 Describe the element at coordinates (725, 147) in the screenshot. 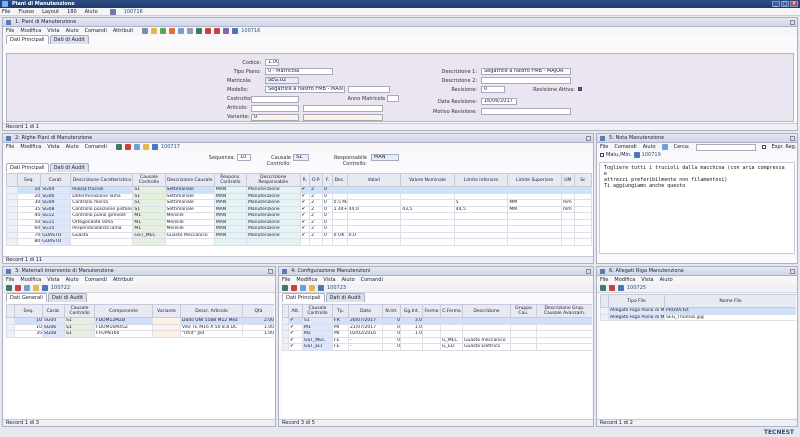

I see `cerca-input` at that location.